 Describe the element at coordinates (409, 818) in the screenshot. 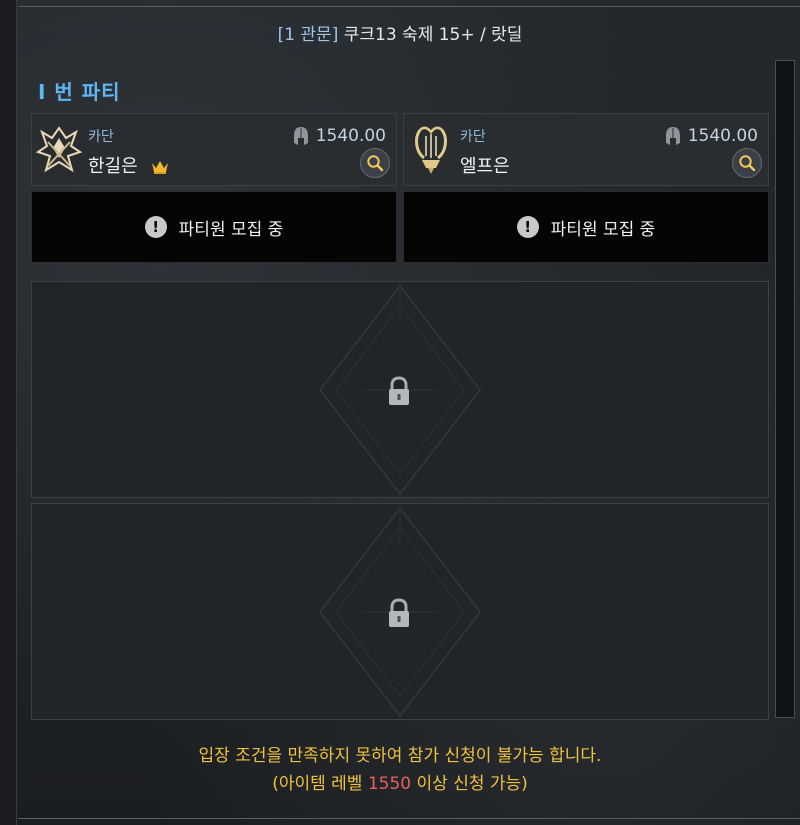

I see `window-bottom-border` at that location.